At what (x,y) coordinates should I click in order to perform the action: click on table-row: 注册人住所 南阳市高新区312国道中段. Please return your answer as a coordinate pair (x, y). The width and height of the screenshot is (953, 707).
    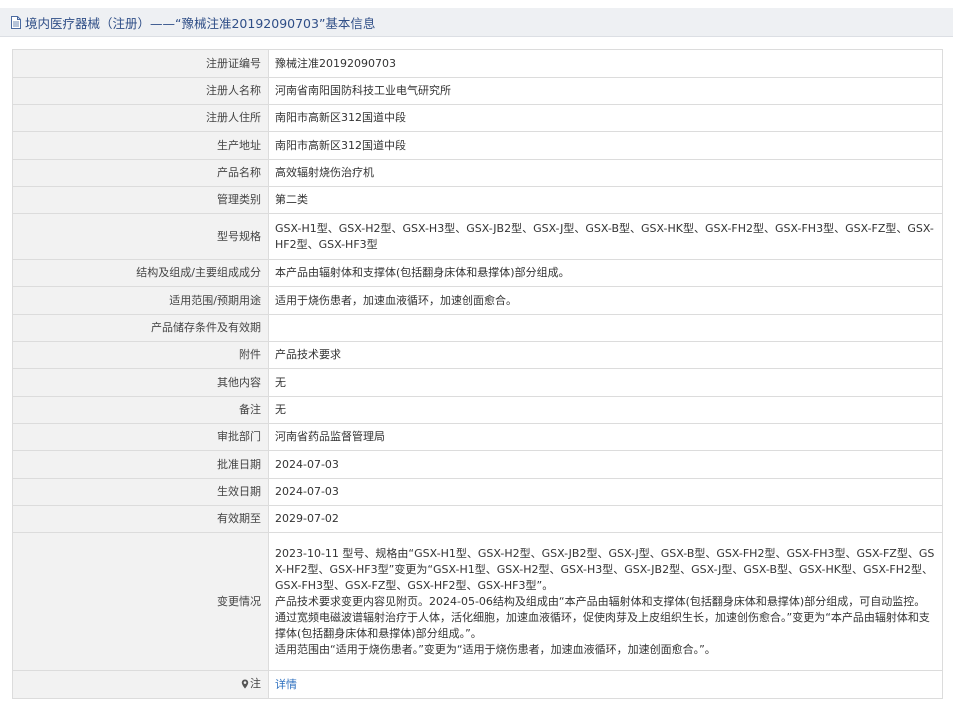
    Looking at the image, I should click on (477, 118).